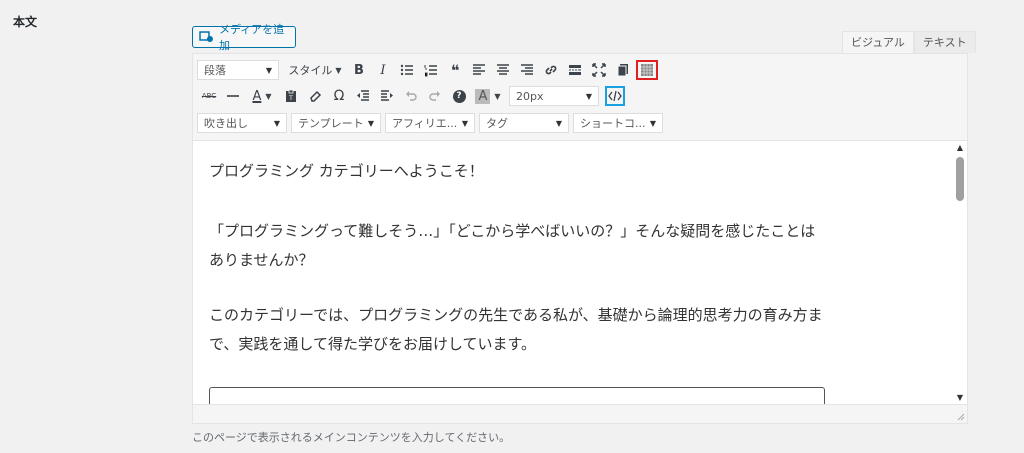 This screenshot has width=1024, height=453. I want to click on toolbar-row-3: 吹き出し ▼ テンプレート ▼ アフィリエ... ▼ タグ ▼ ショートコ... ▼, so click(432, 123).